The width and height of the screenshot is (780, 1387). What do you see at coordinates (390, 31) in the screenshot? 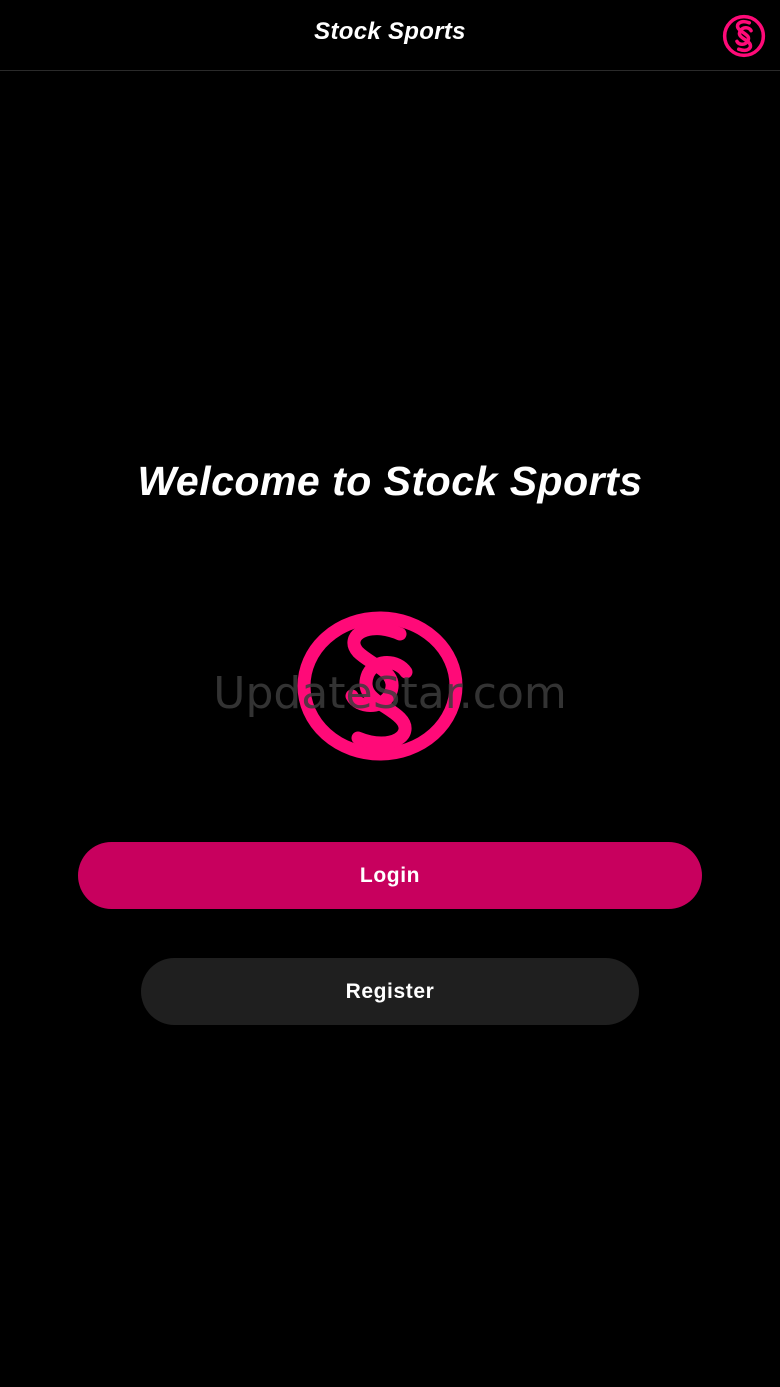
I see `app-title: Stock Sports` at bounding box center [390, 31].